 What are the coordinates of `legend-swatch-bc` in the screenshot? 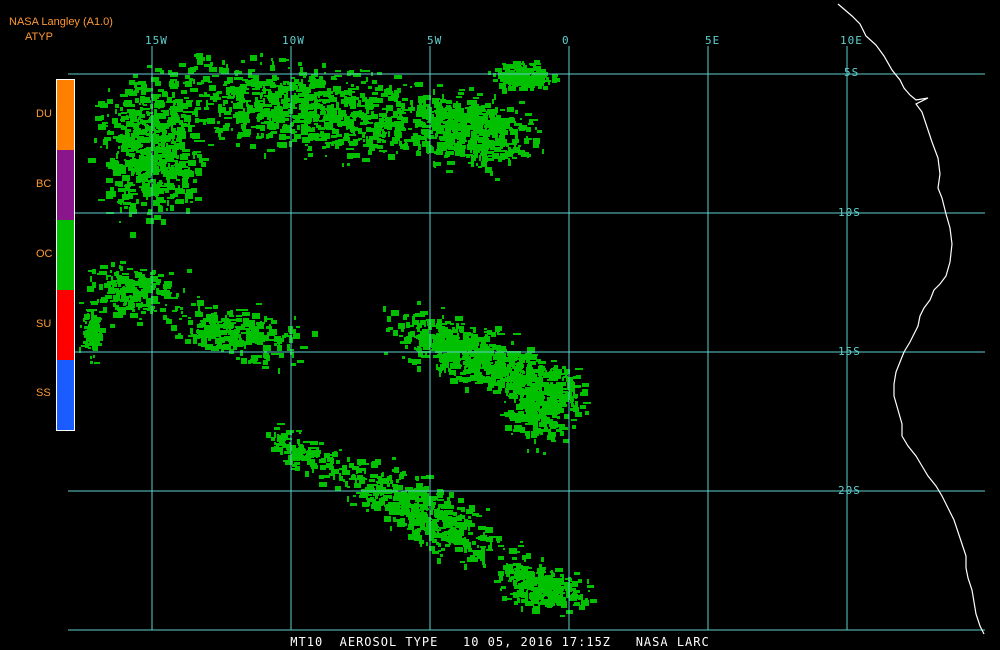 It's located at (65, 185).